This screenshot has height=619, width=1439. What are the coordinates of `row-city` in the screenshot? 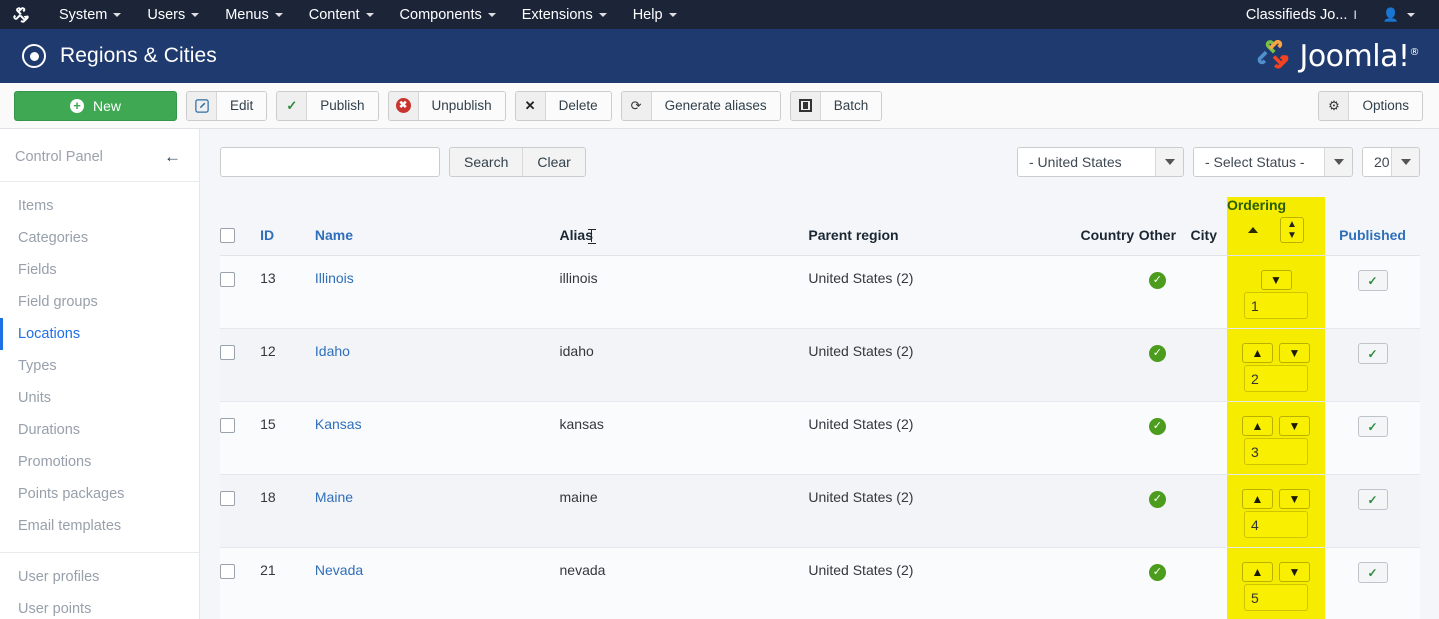 It's located at (1203, 365).